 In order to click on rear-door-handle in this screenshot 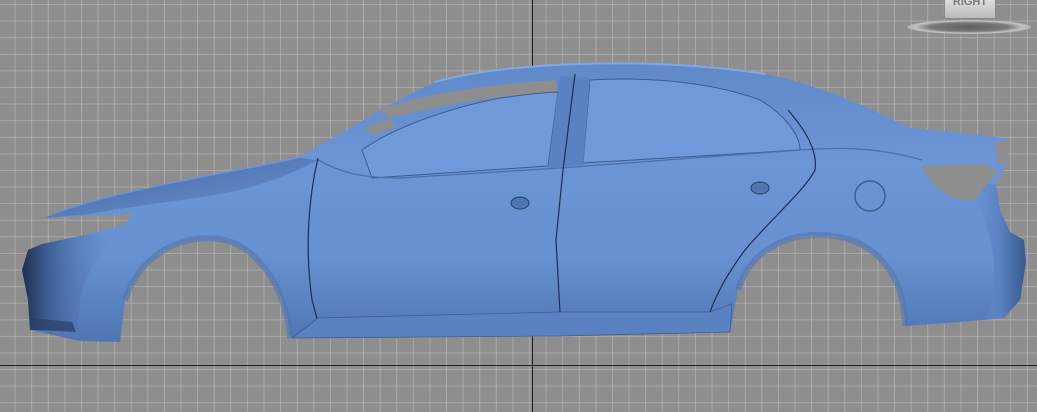, I will do `click(760, 188)`.